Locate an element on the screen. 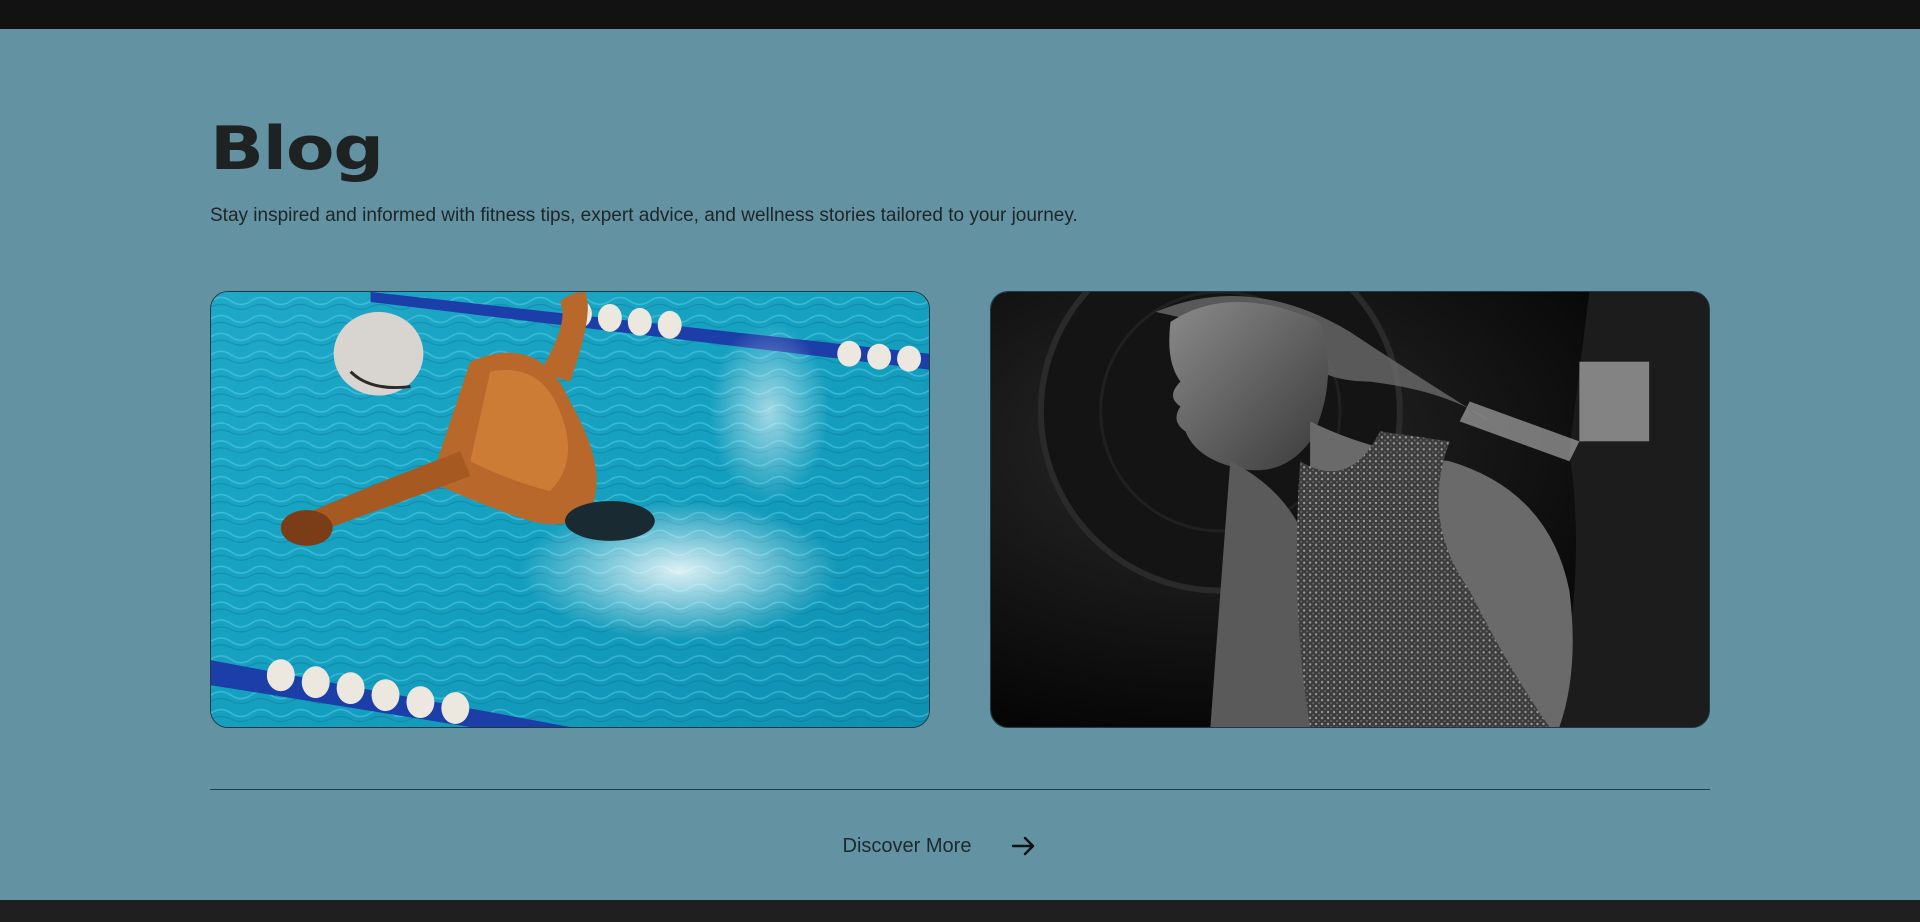 The width and height of the screenshot is (1920, 922). discover-more-label: Discover More is located at coordinates (907, 845).